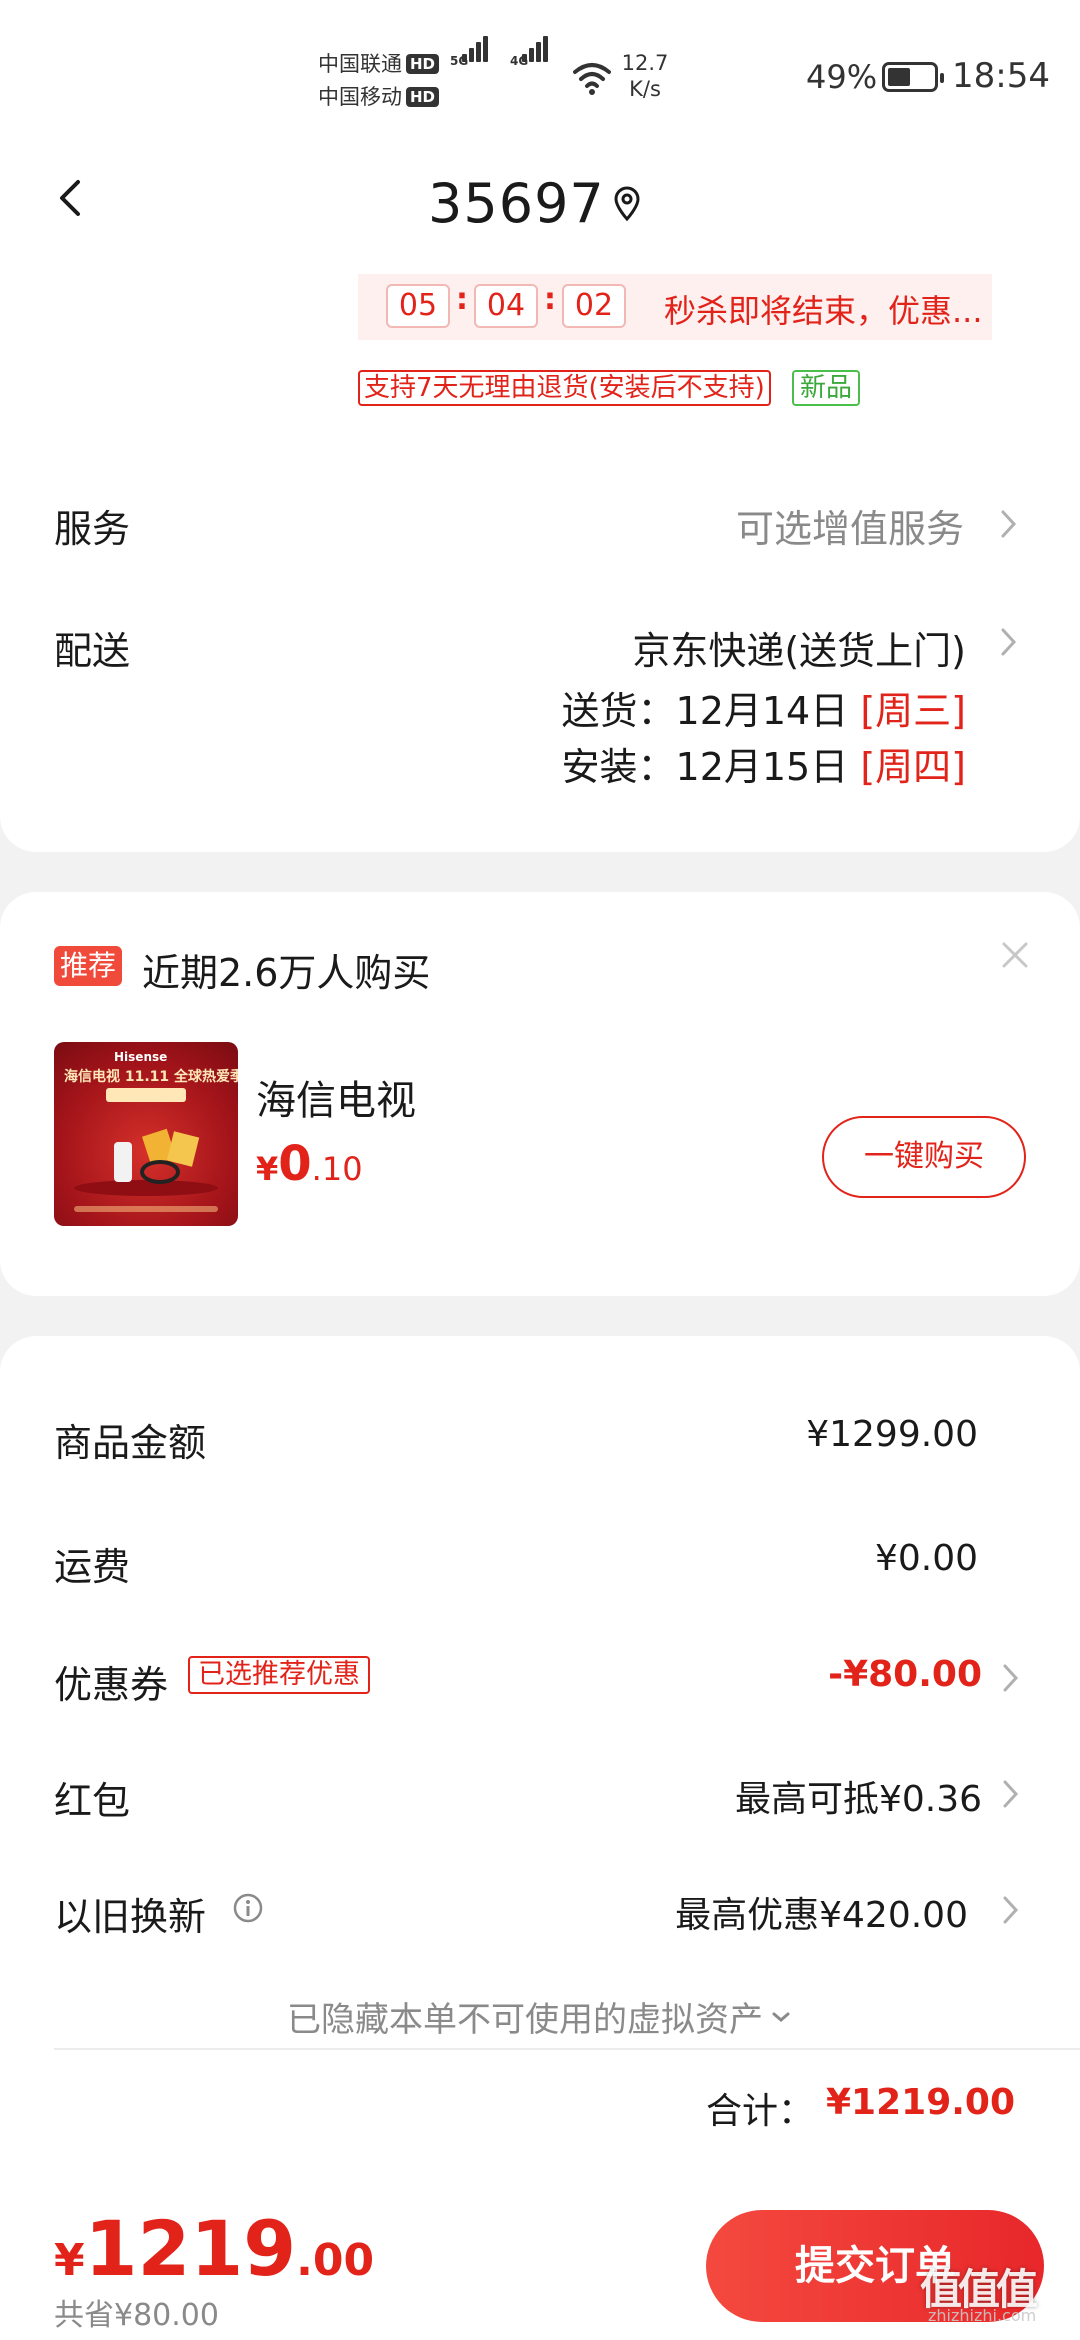 This screenshot has width=1080, height=2340. I want to click on product-price: ¥0.10, so click(309, 1164).